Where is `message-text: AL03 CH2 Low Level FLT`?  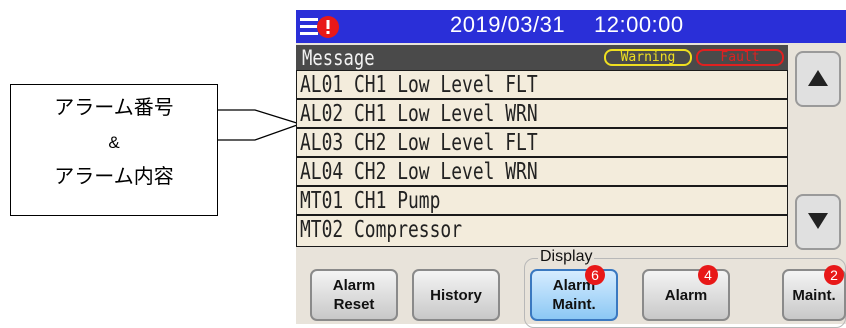
message-text: AL03 CH2 Low Level FLT is located at coordinates (419, 143).